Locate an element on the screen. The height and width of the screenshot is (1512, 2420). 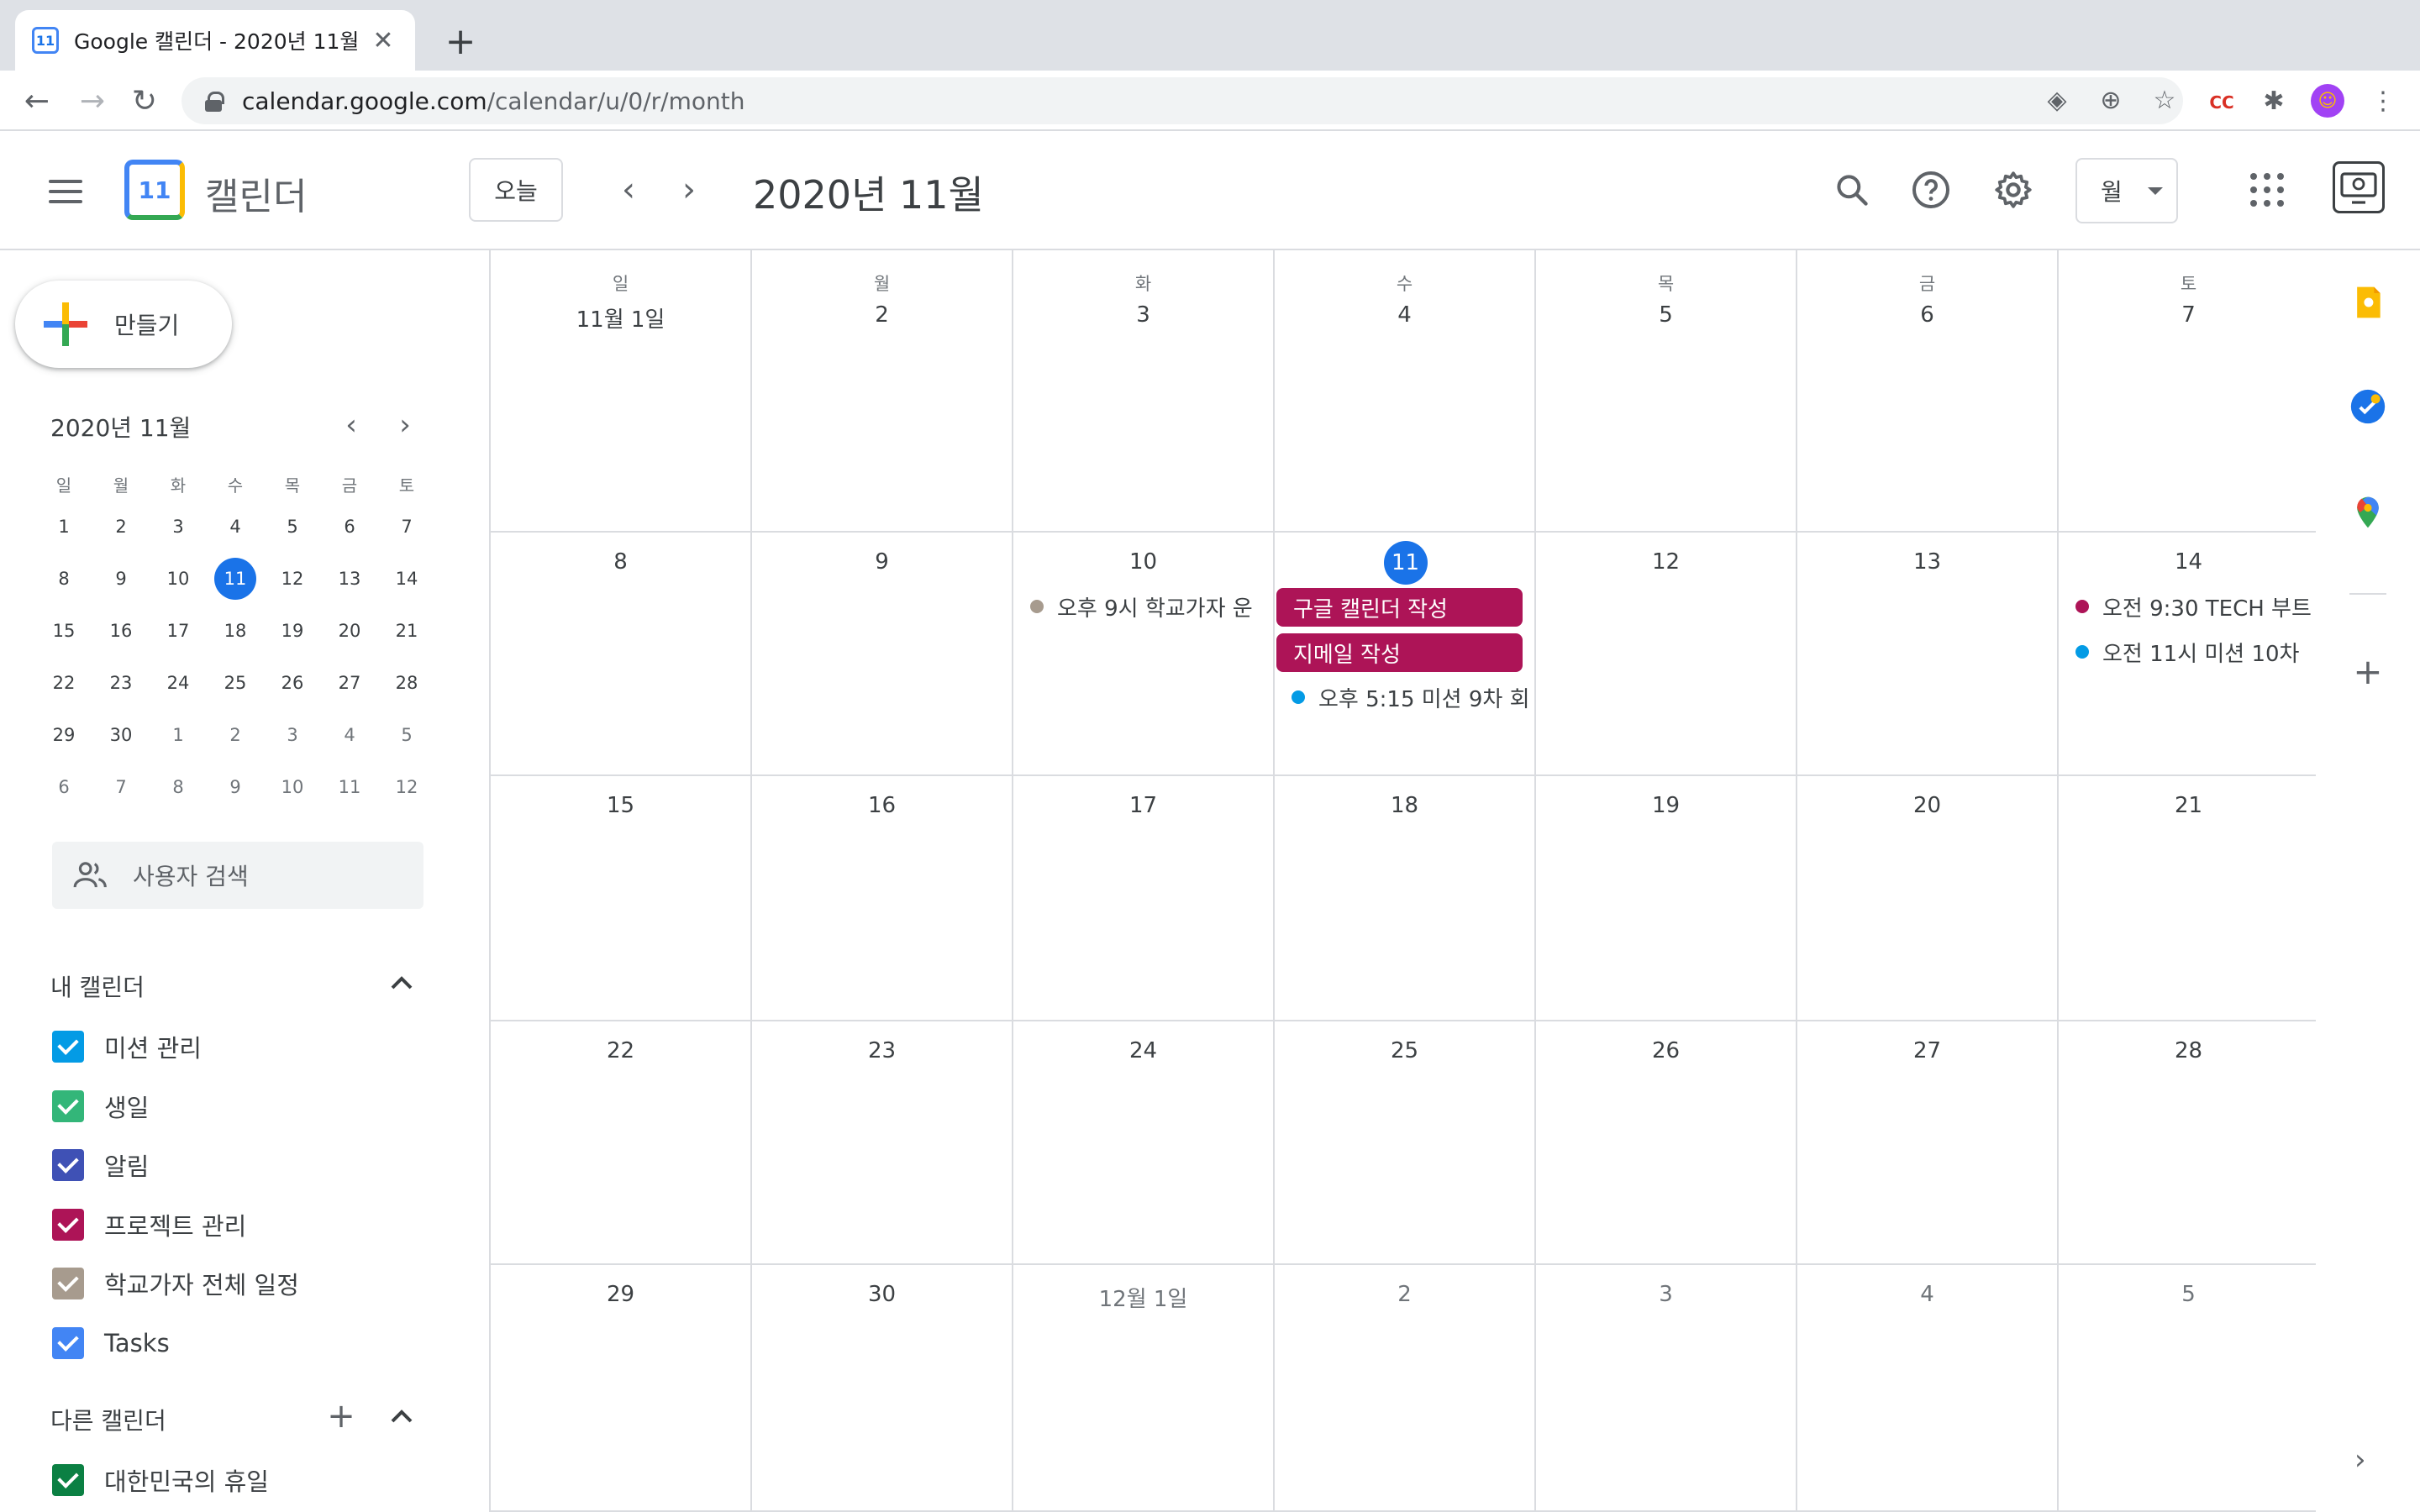
mini-day: 22 is located at coordinates (64, 683).